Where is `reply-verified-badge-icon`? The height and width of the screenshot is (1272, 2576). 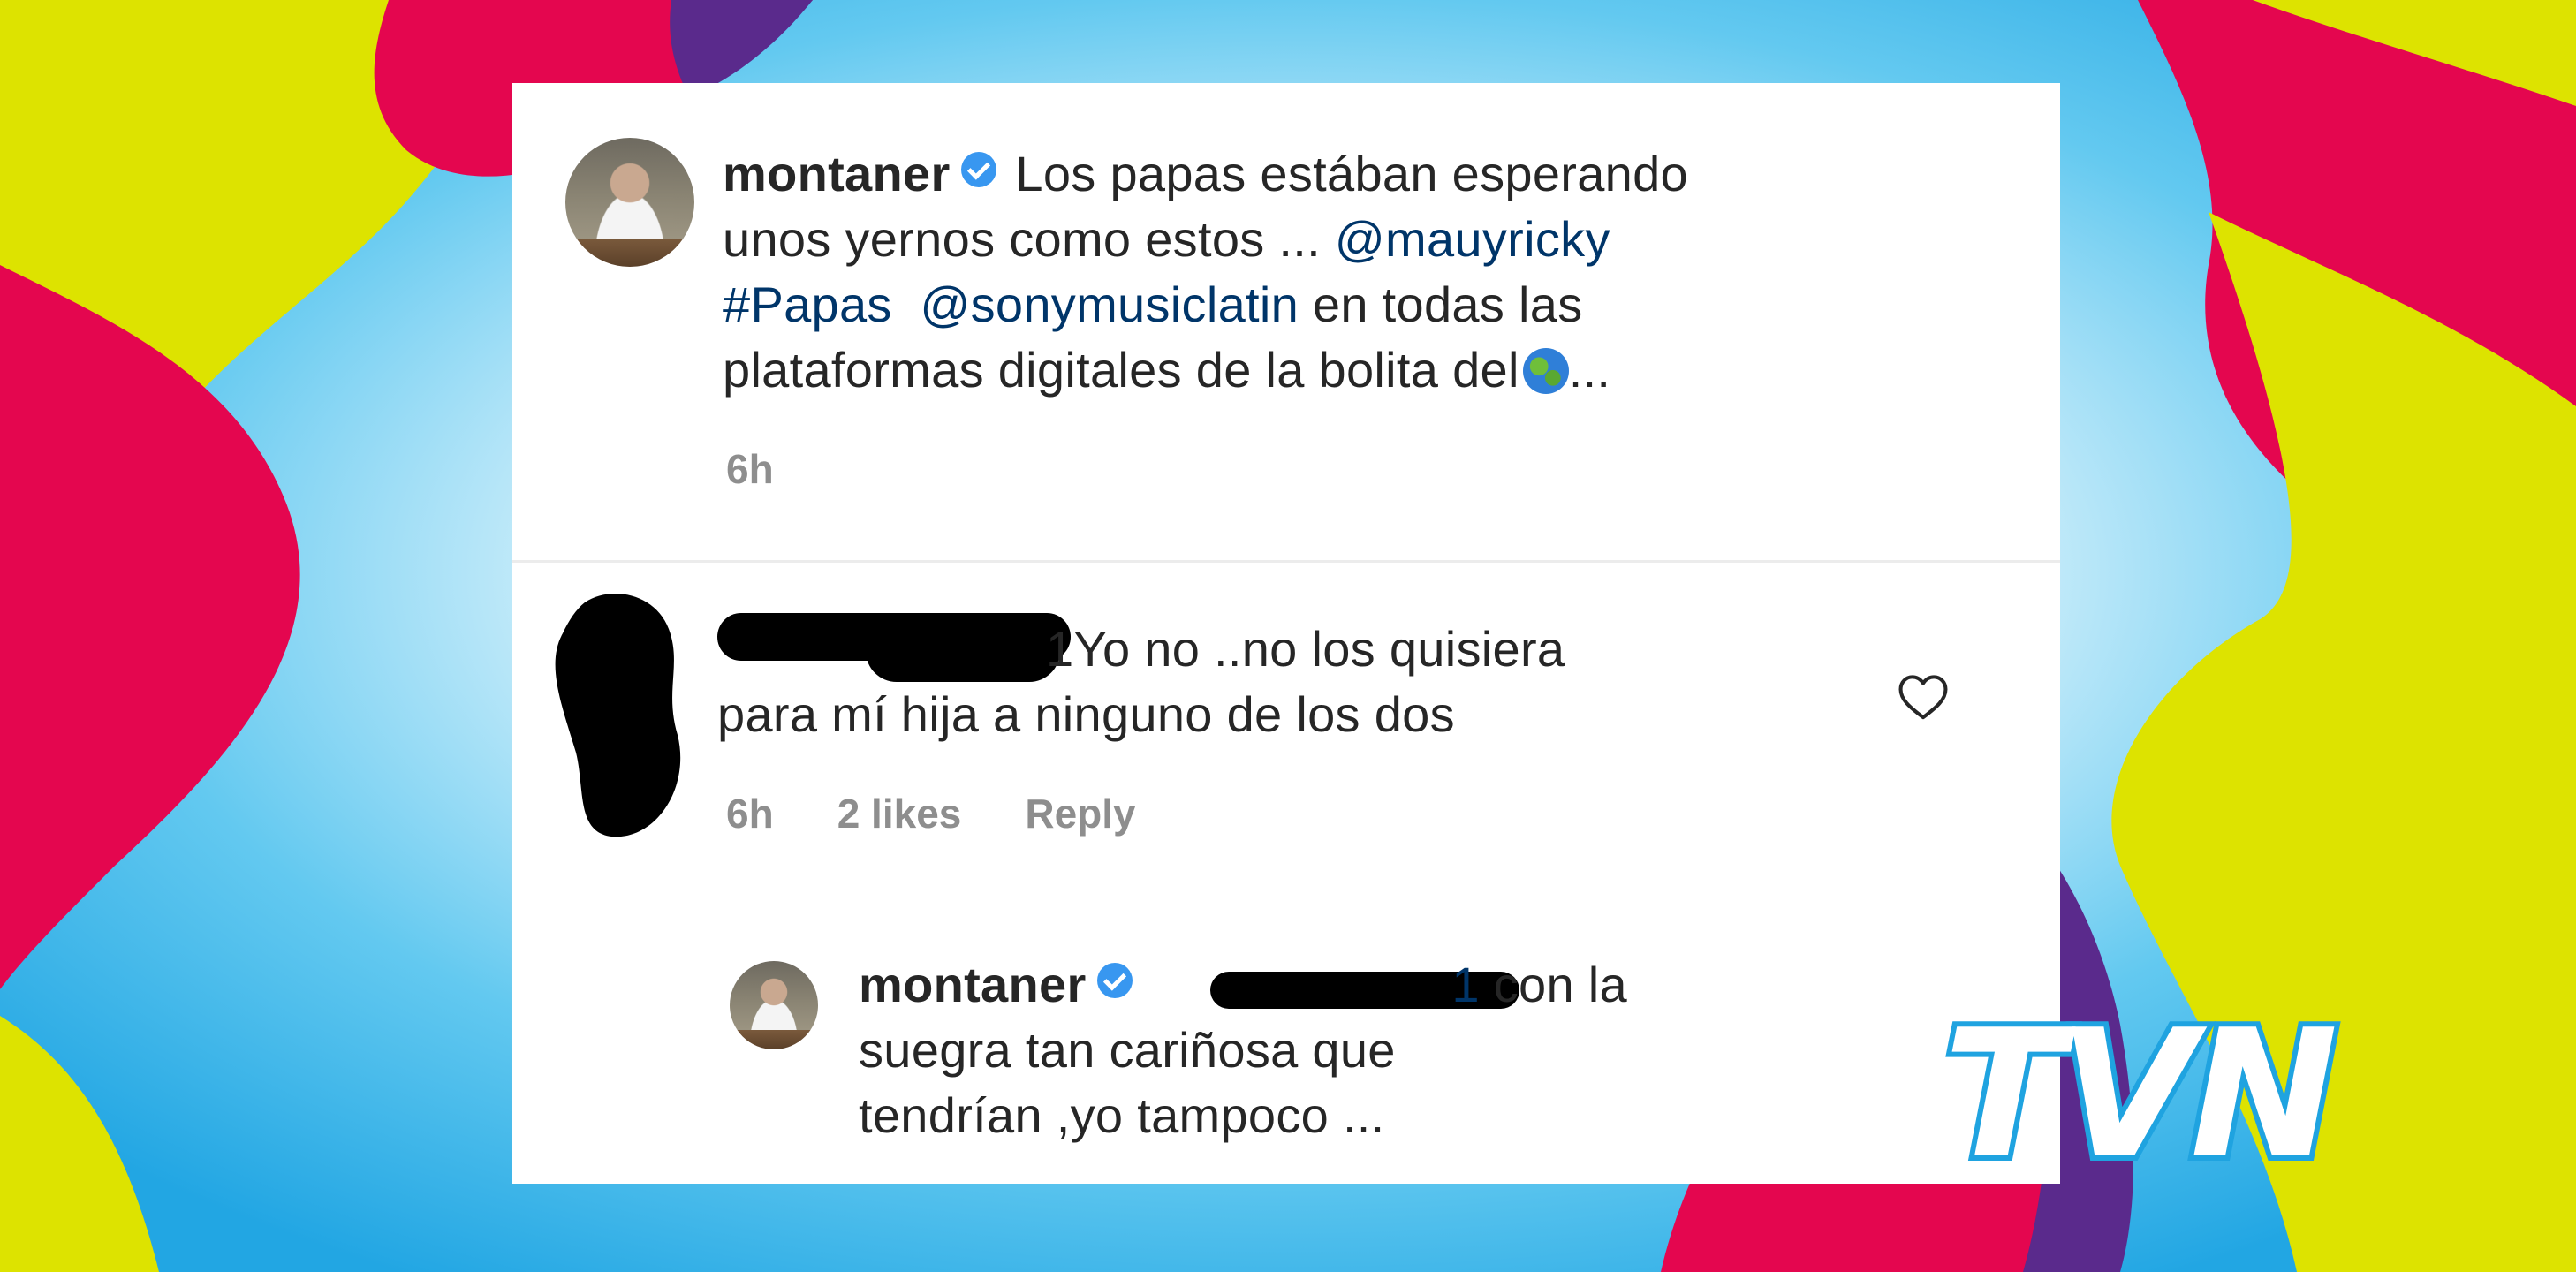
reply-verified-badge-icon is located at coordinates (1115, 980).